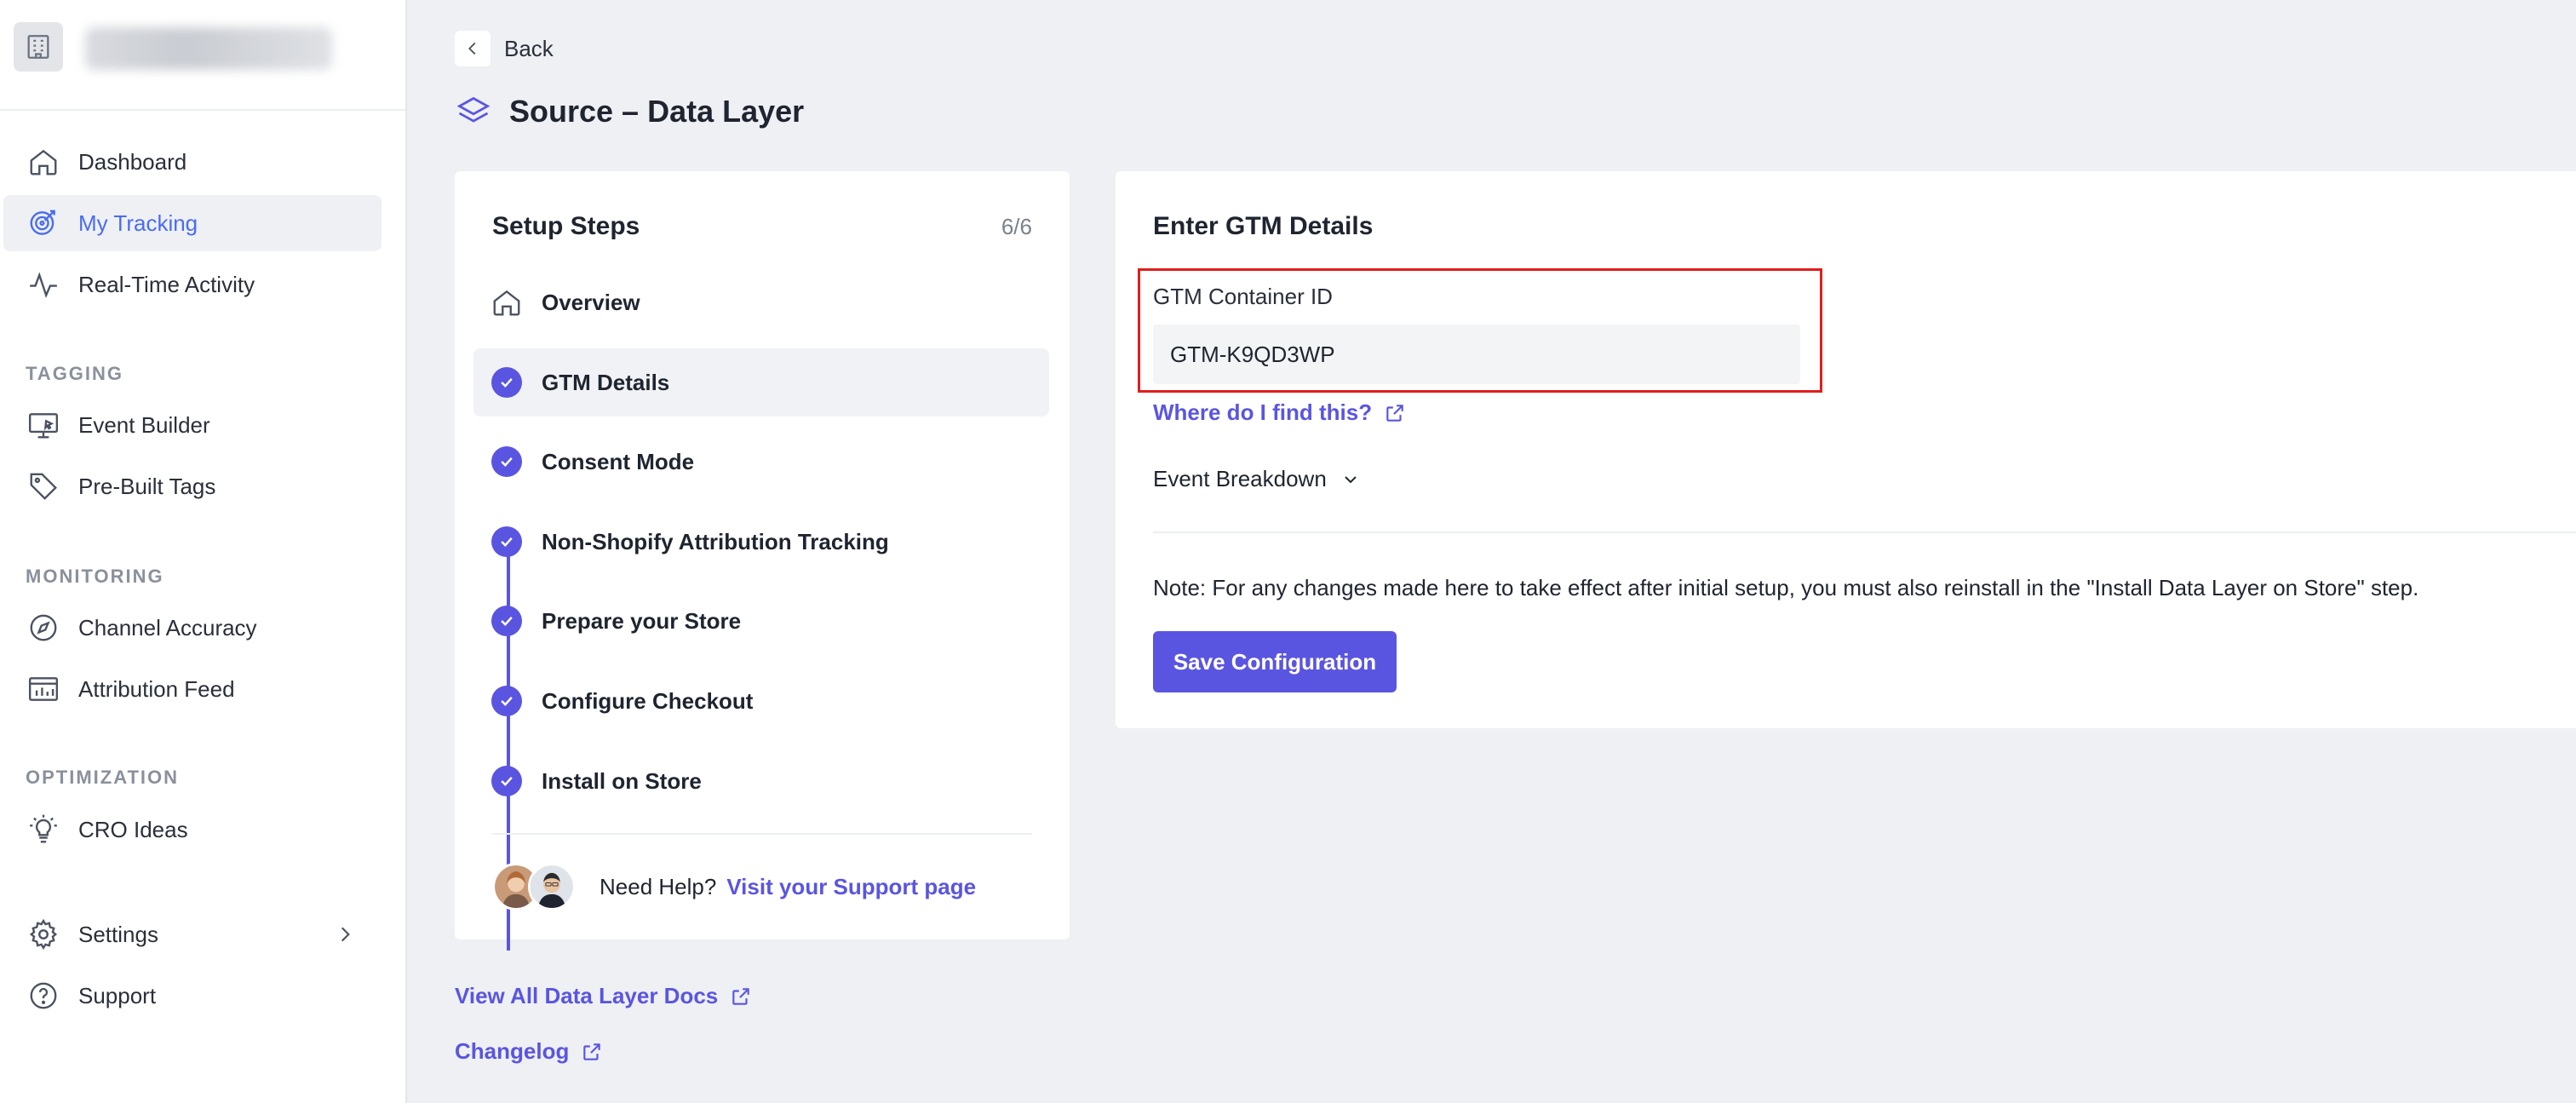 This screenshot has height=1103, width=2576. I want to click on chevron-down-icon, so click(1351, 479).